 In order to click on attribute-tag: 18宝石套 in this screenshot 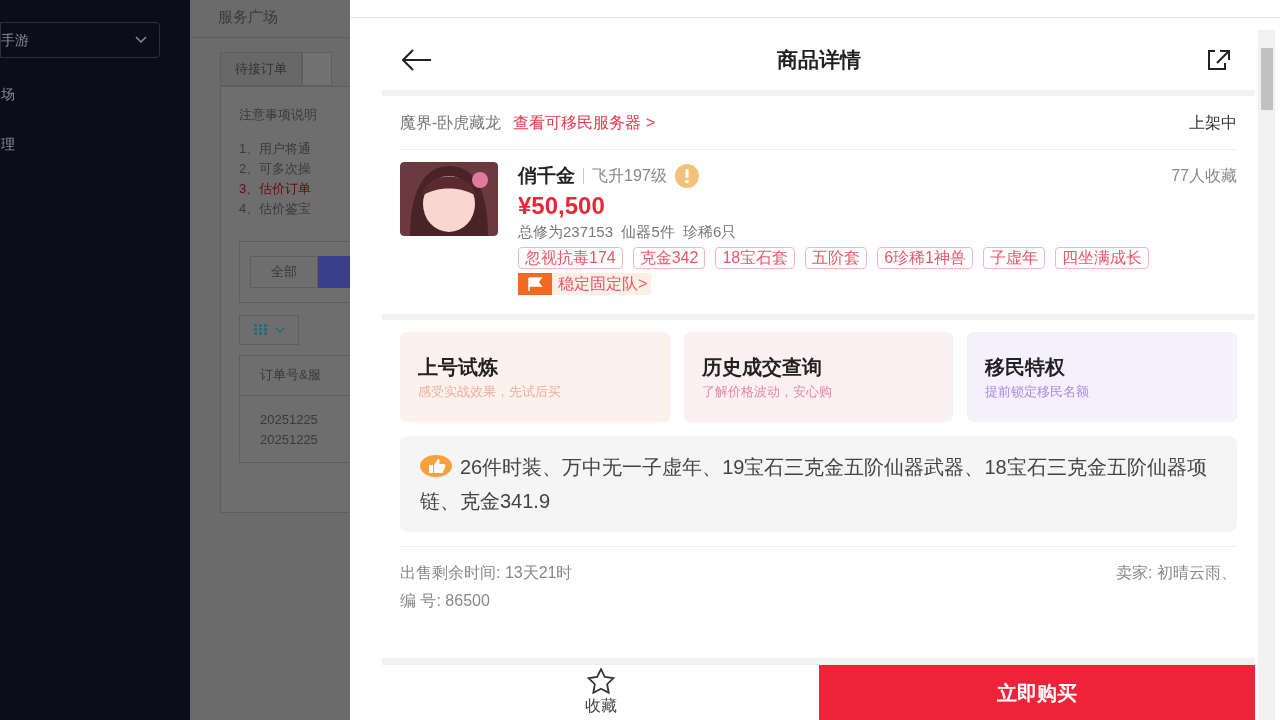, I will do `click(755, 258)`.